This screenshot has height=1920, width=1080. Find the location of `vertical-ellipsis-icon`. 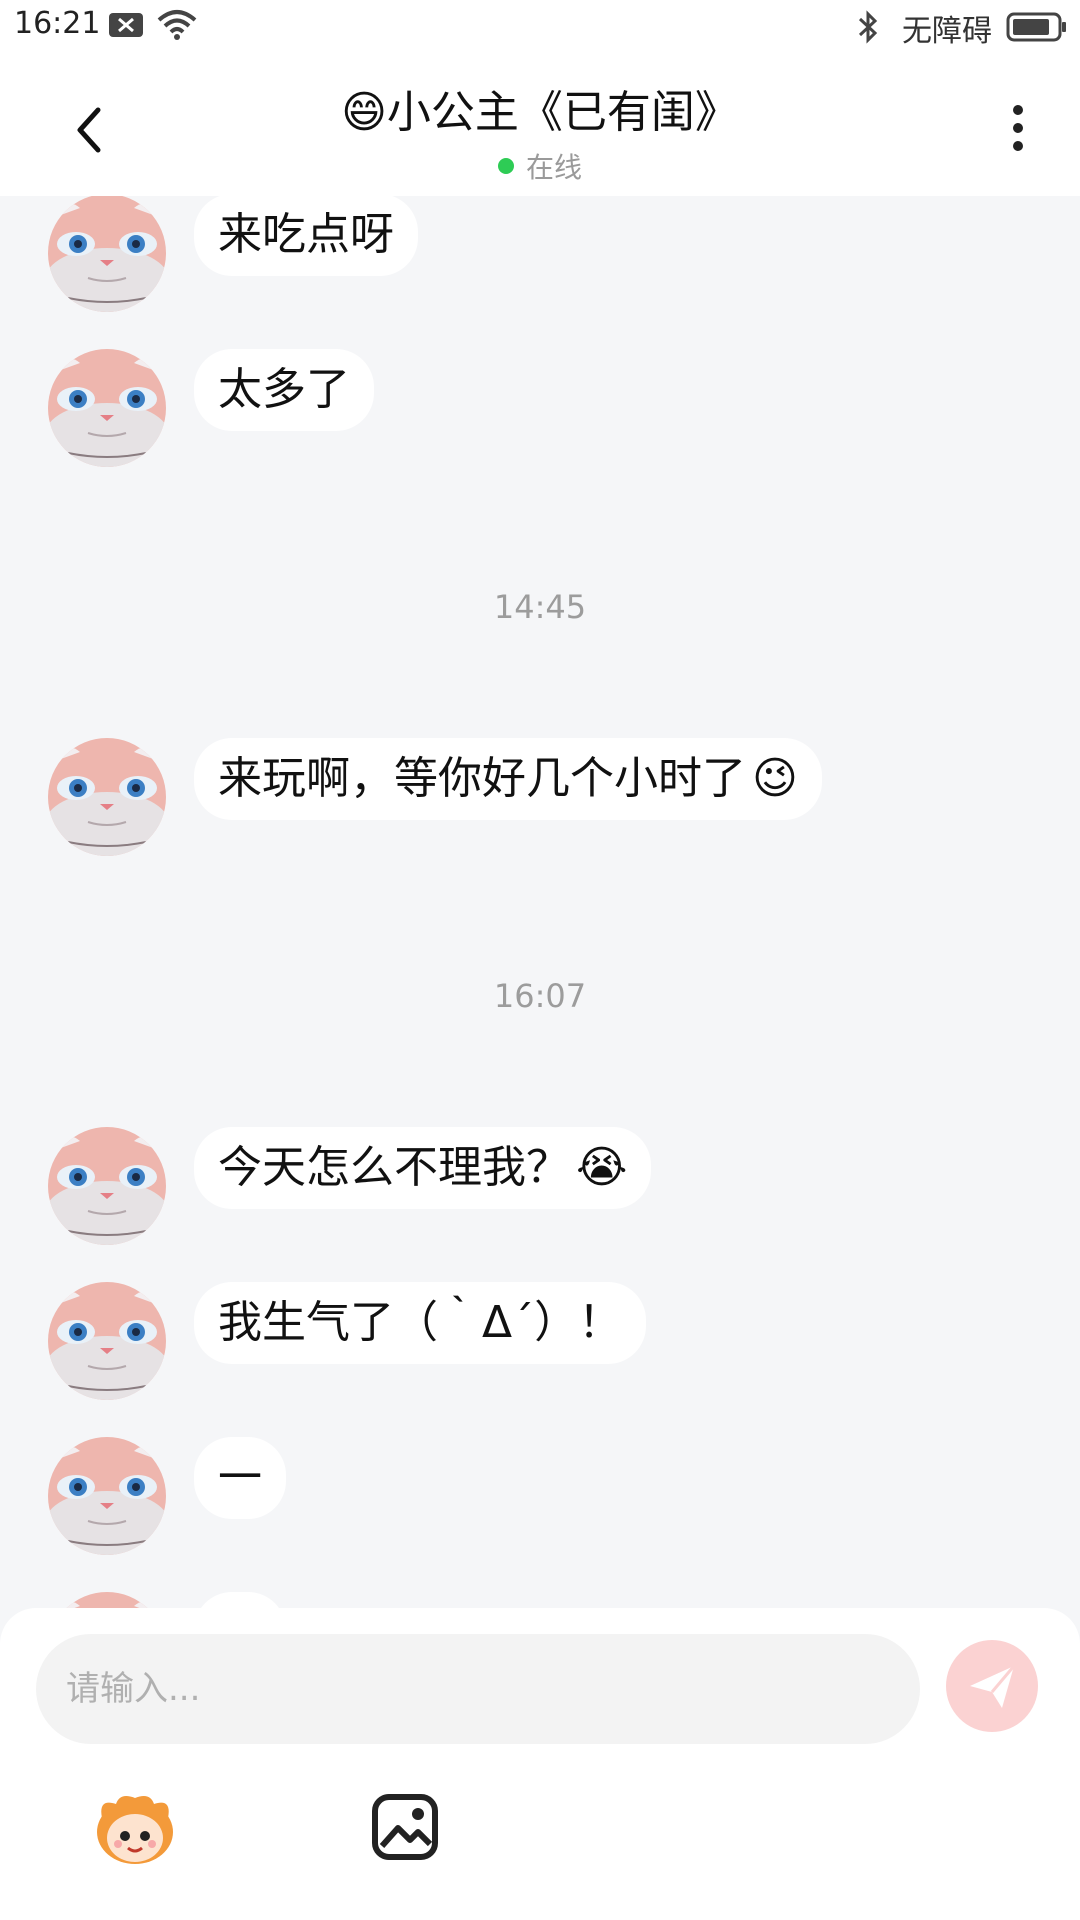

vertical-ellipsis-icon is located at coordinates (1018, 128).